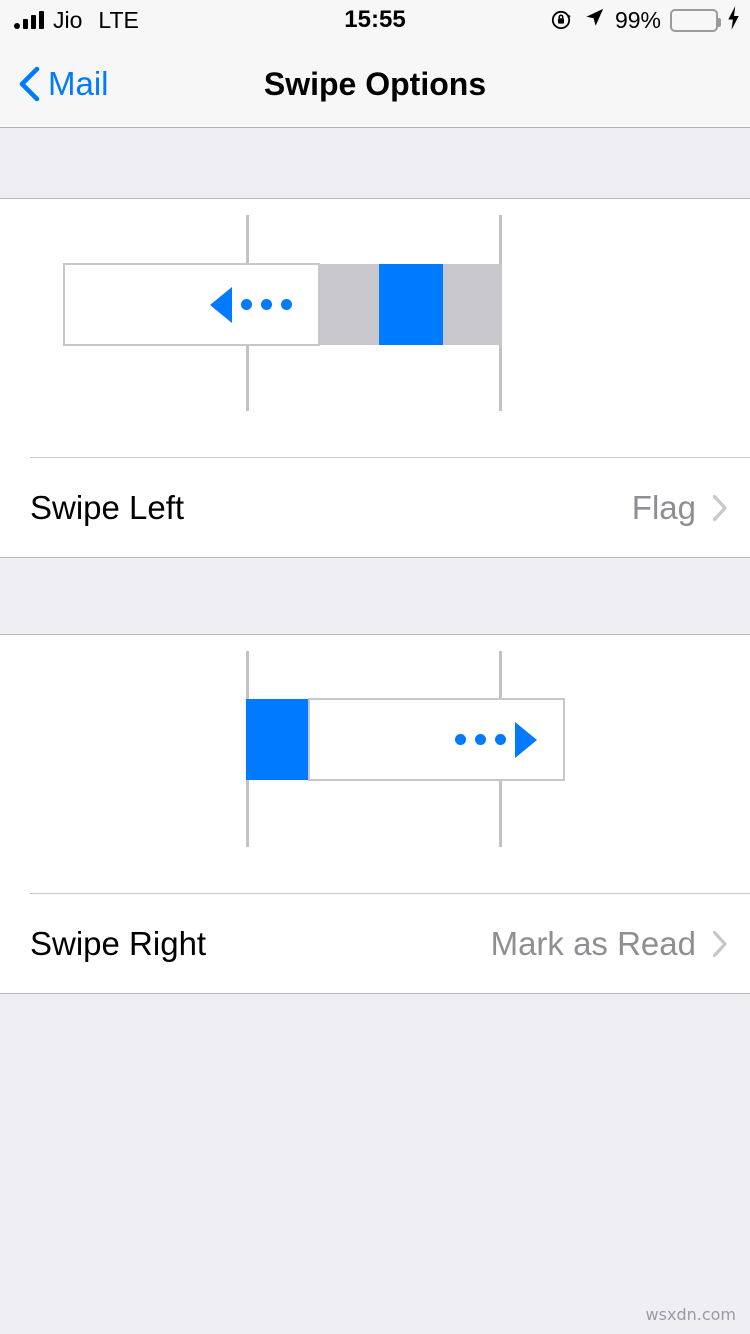 The width and height of the screenshot is (750, 1334). Describe the element at coordinates (637, 19) in the screenshot. I see `battery-percentage: 99%` at that location.